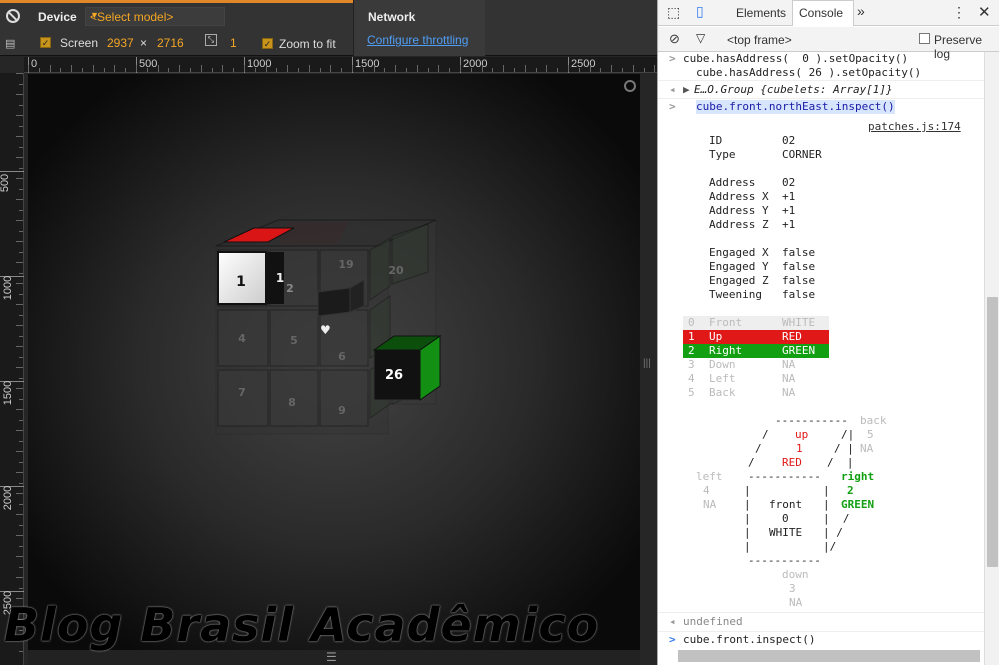 Image resolution: width=999 pixels, height=665 pixels. What do you see at coordinates (673, 12) in the screenshot?
I see `inspect-element-icon: ⬚` at bounding box center [673, 12].